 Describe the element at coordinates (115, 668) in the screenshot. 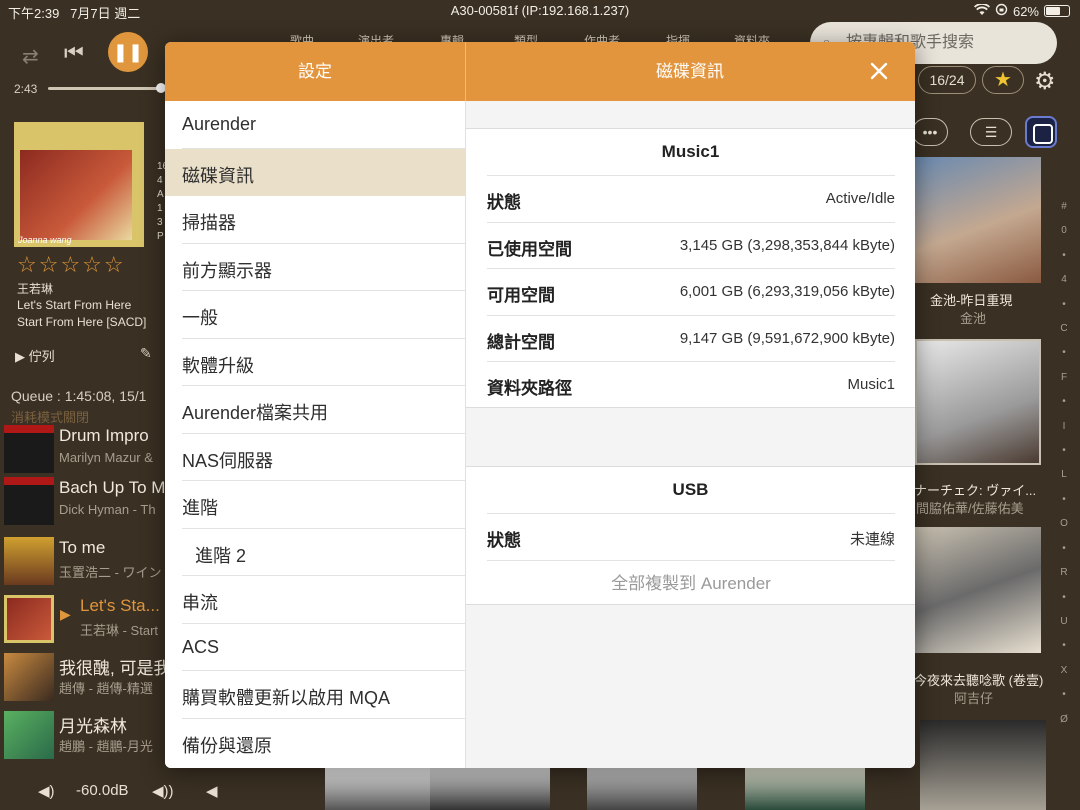

I see `track-title: 我很醜, 可是我` at that location.